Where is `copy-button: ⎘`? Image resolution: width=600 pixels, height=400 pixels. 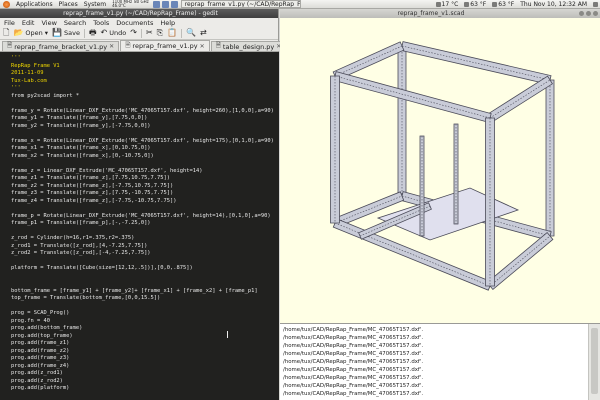 copy-button: ⎘ is located at coordinates (160, 33).